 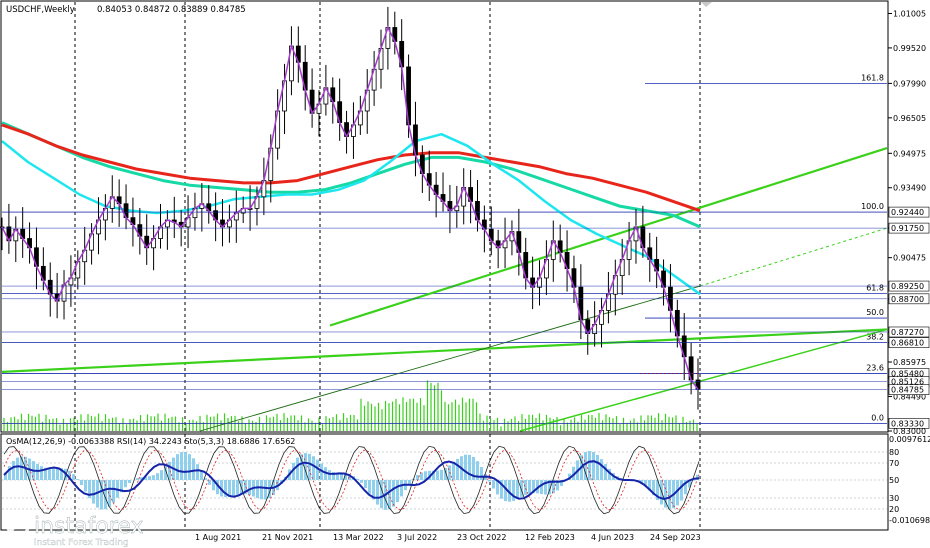 I want to click on indicator-tick-label: -0.010698, so click(x=909, y=520).